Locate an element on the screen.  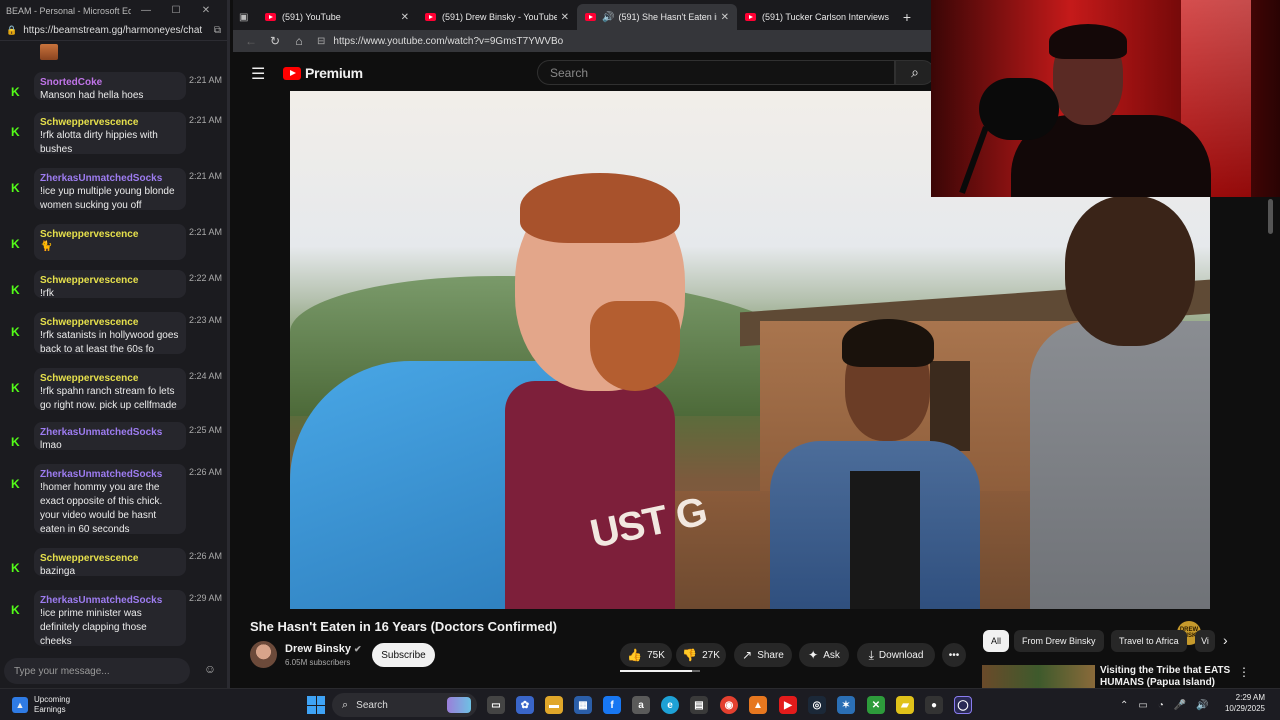
microphone-icon: 🎤 is located at coordinates (1180, 705).